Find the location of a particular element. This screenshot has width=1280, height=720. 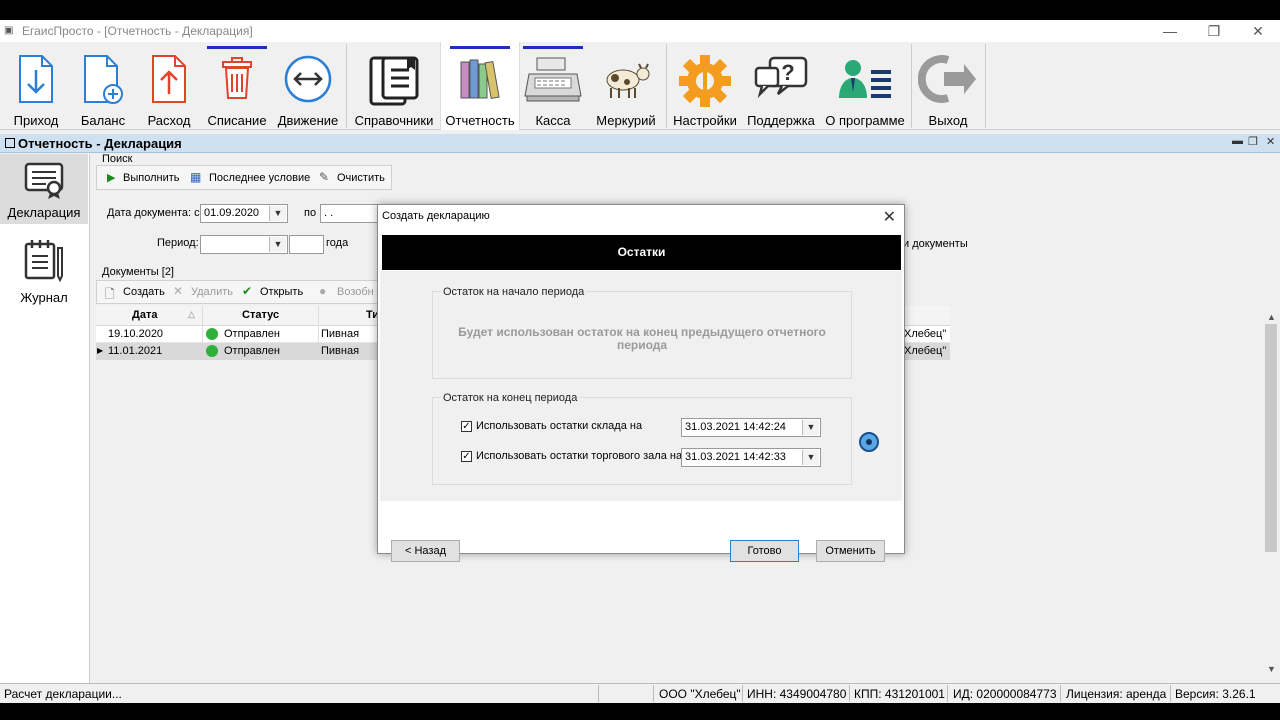

date-from-field: 01.09.2020 ▼ is located at coordinates (244, 213).